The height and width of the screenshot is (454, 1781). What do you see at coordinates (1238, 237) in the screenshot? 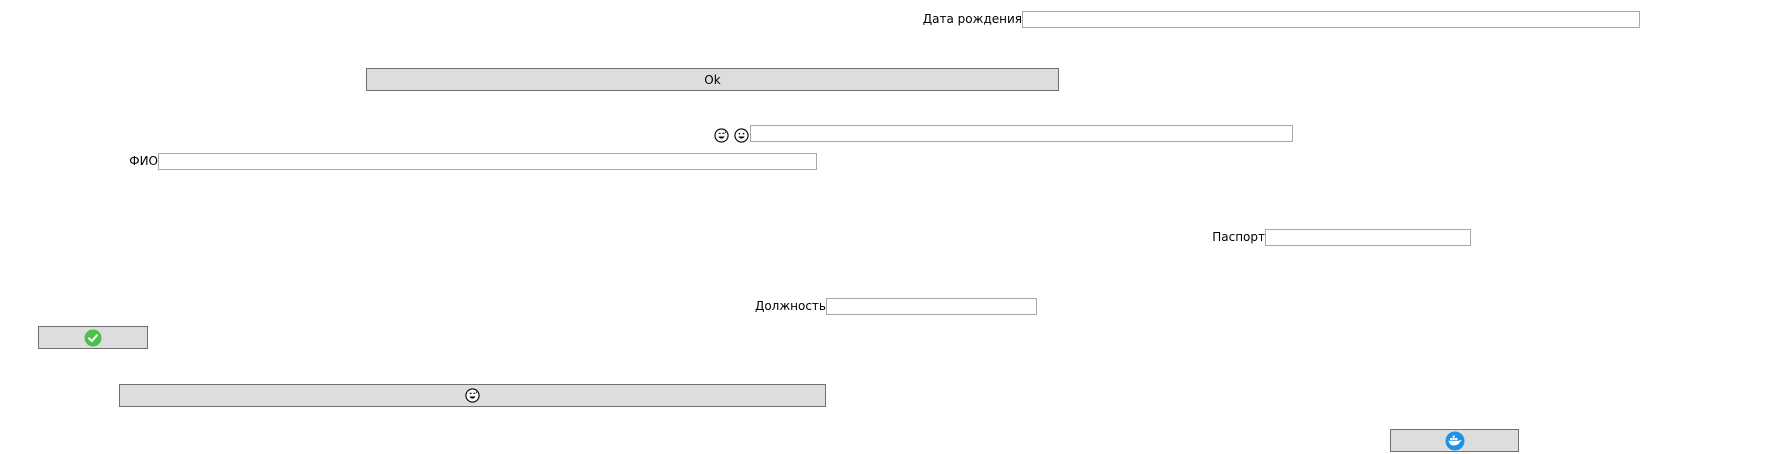
I see `passport-label: Паспорт` at bounding box center [1238, 237].